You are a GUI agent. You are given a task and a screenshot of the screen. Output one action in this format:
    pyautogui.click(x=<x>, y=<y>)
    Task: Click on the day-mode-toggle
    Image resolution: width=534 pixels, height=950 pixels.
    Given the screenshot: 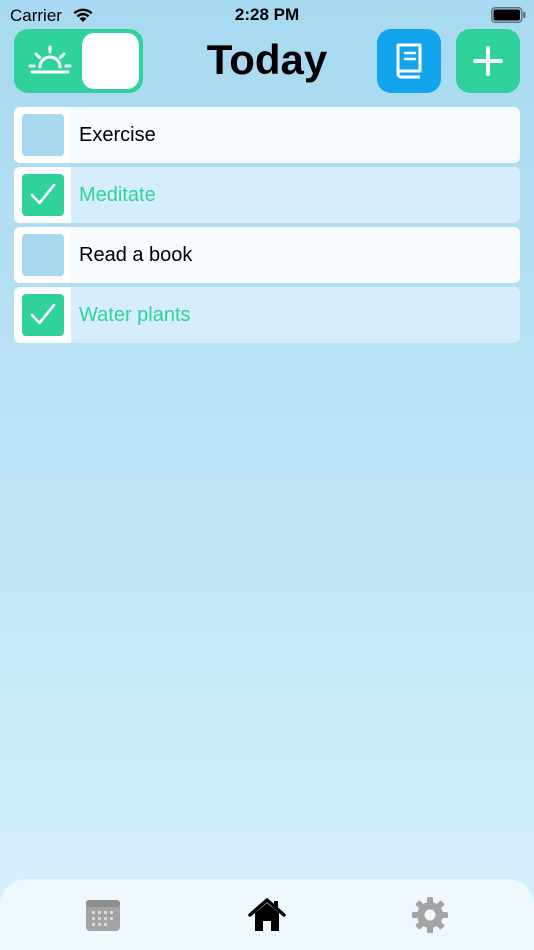 What is the action you would take?
    pyautogui.click(x=78, y=61)
    